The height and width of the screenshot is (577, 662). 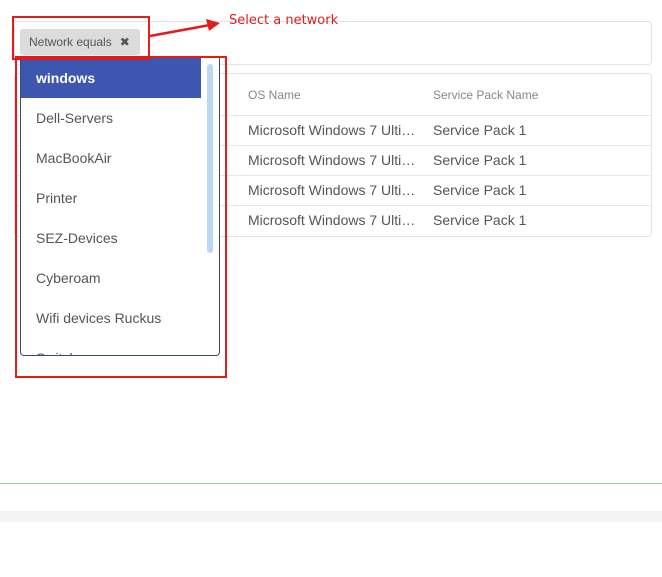 What do you see at coordinates (81, 38) in the screenshot?
I see `annotation-highlight-chip` at bounding box center [81, 38].